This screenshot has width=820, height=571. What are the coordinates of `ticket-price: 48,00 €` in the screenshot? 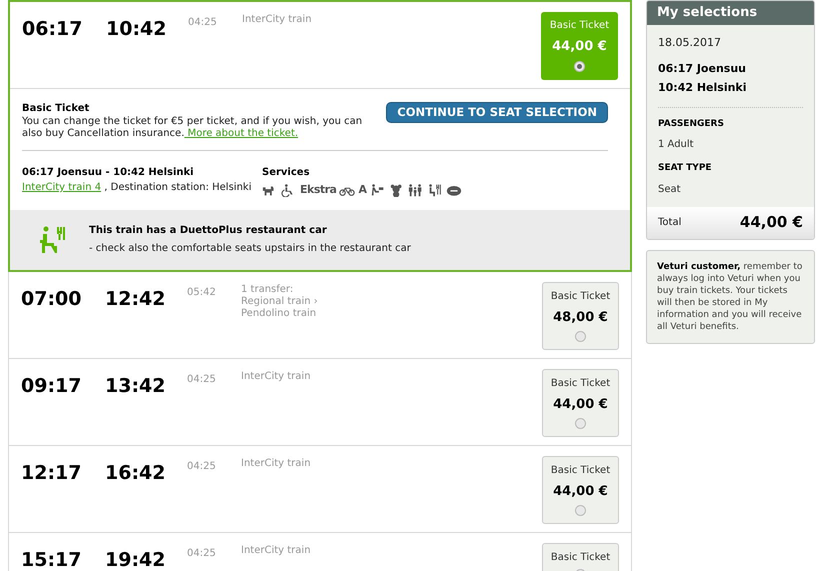 It's located at (580, 317).